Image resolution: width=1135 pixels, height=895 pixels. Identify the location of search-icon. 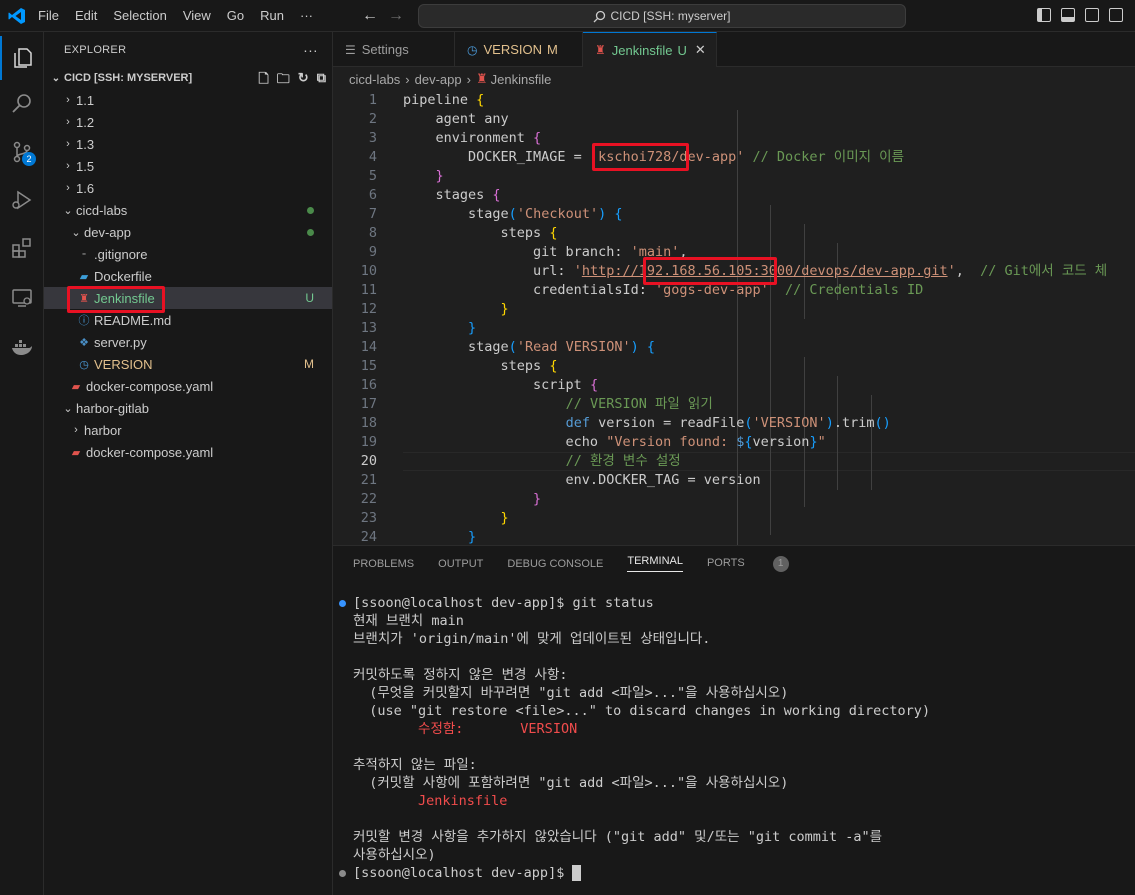
(600, 16).